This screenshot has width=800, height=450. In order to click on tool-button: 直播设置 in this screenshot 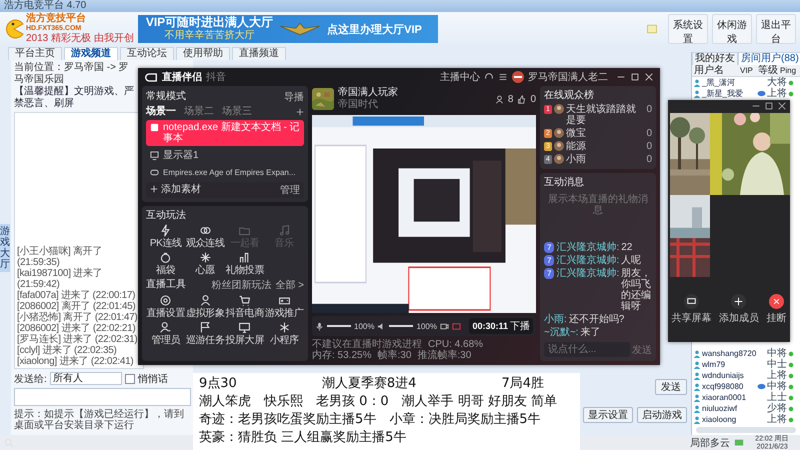, I will do `click(166, 306)`.